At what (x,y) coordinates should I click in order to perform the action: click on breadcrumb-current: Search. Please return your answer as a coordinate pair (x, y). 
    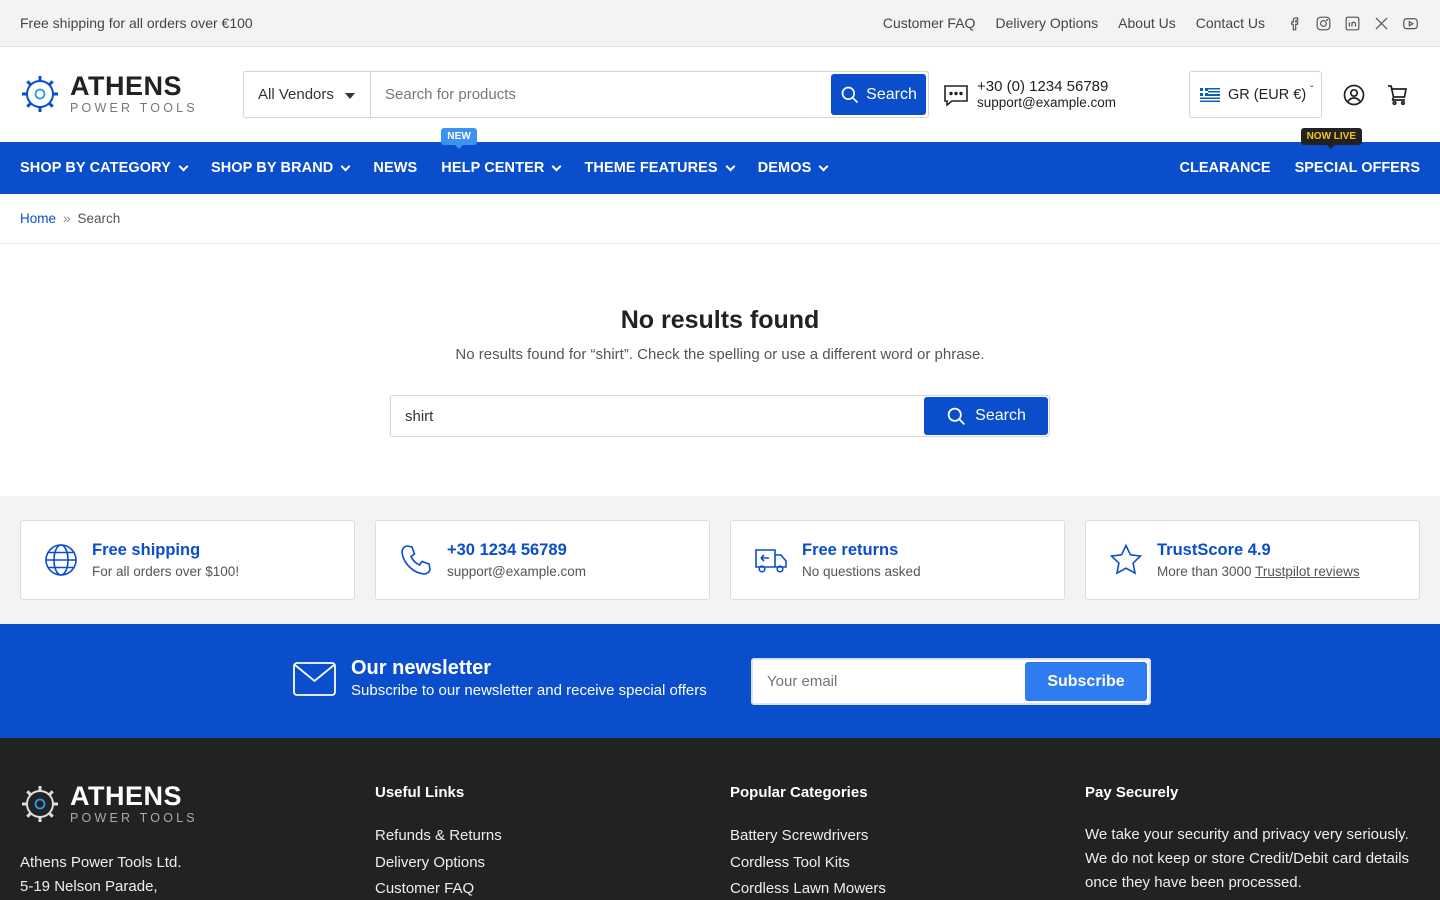
    Looking at the image, I should click on (99, 218).